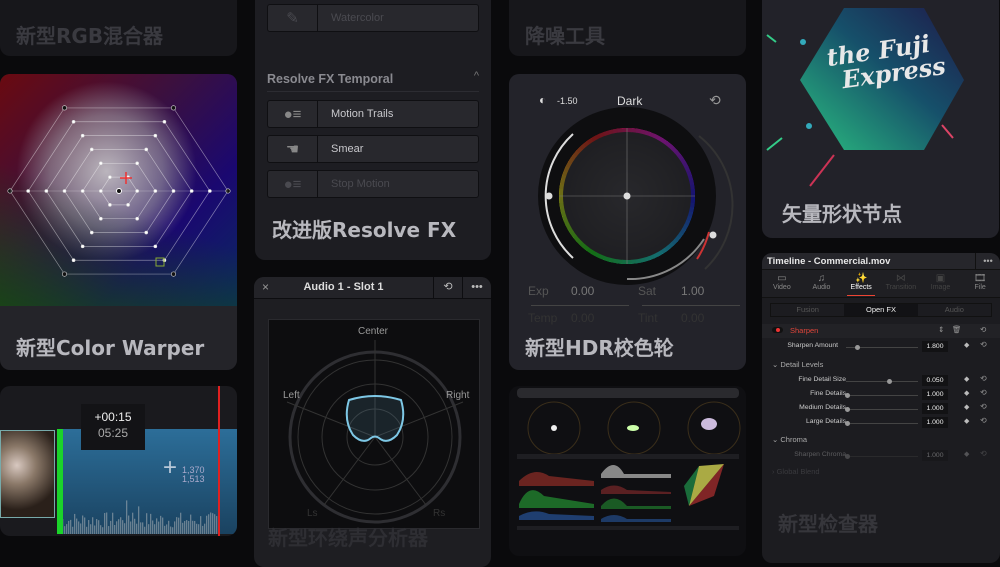  I want to click on param-label: Large Details, so click(825, 421).